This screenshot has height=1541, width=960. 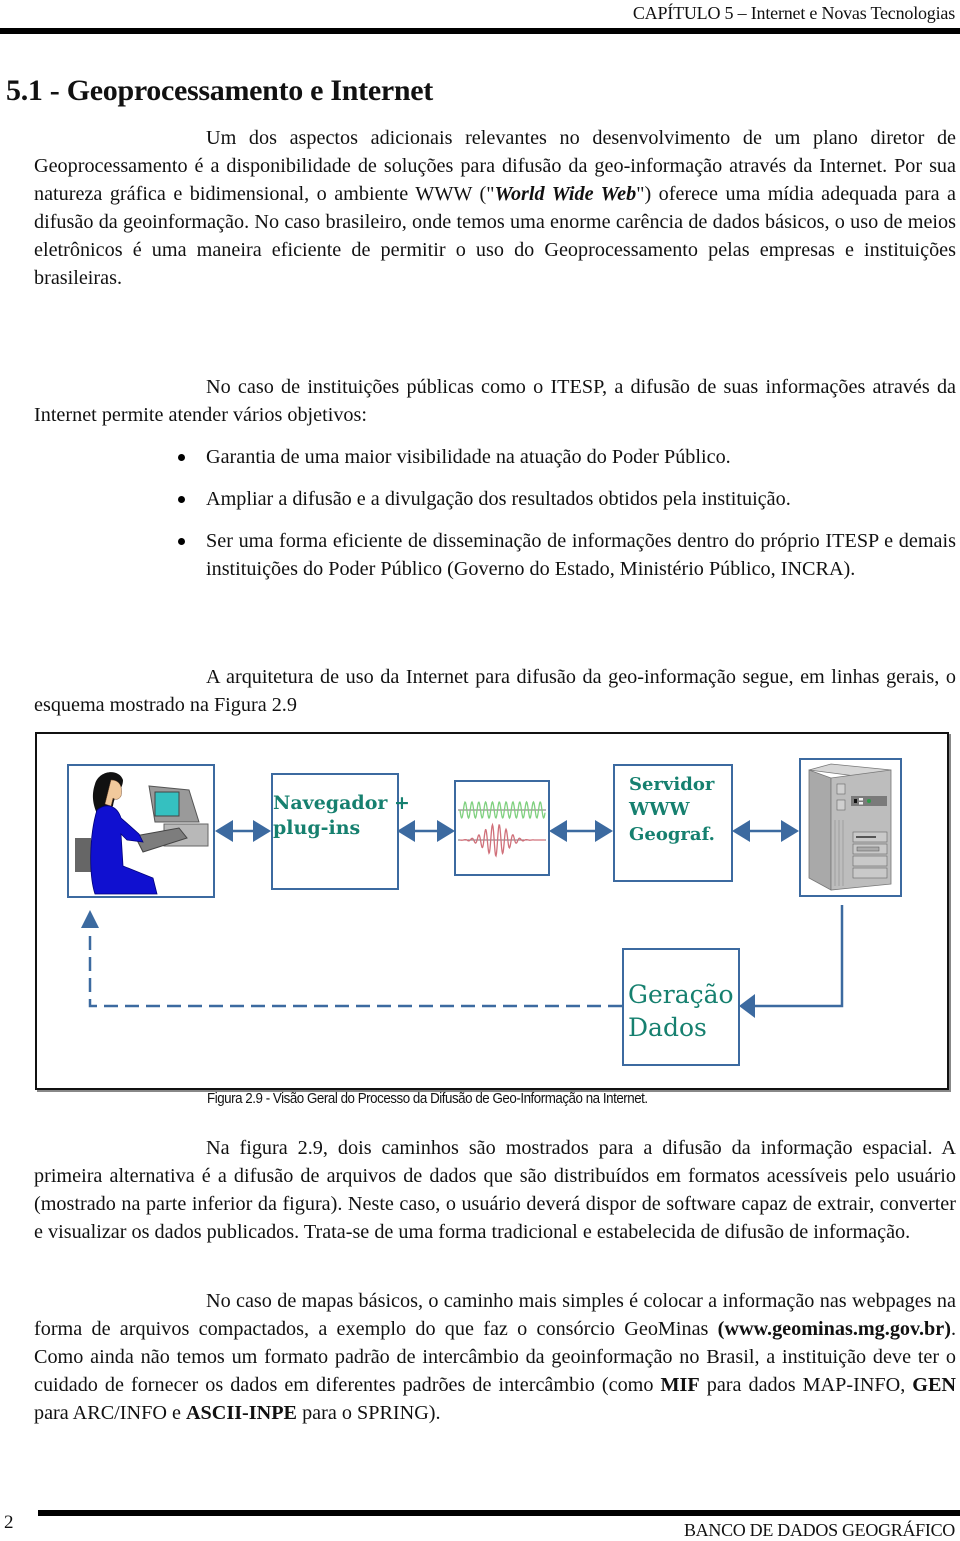 What do you see at coordinates (142, 833) in the screenshot?
I see `user-at-computer-icon` at bounding box center [142, 833].